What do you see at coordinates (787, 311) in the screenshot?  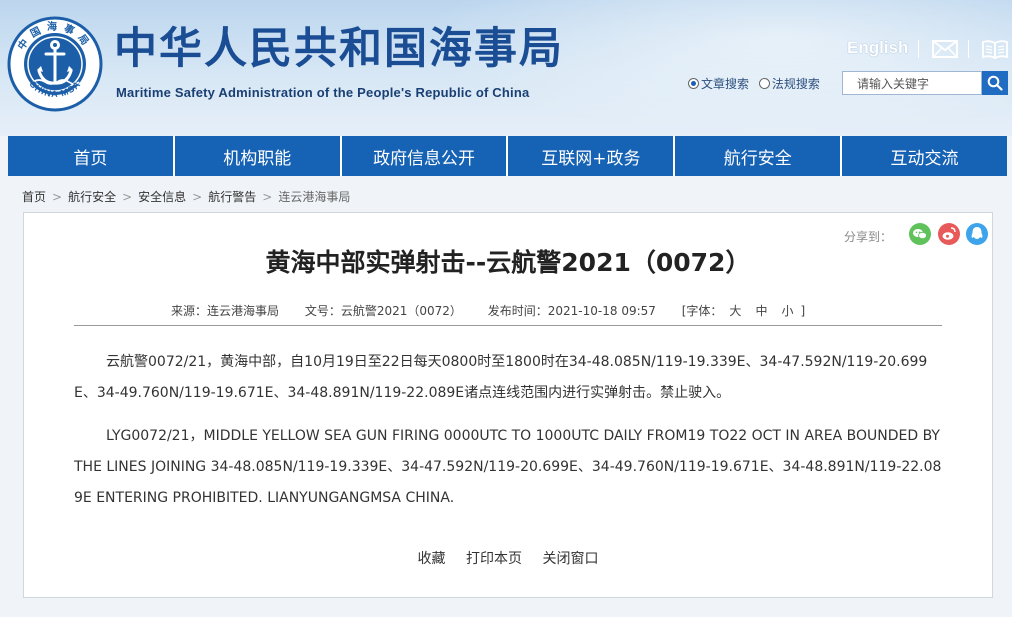 I see `font-size-small: 小` at bounding box center [787, 311].